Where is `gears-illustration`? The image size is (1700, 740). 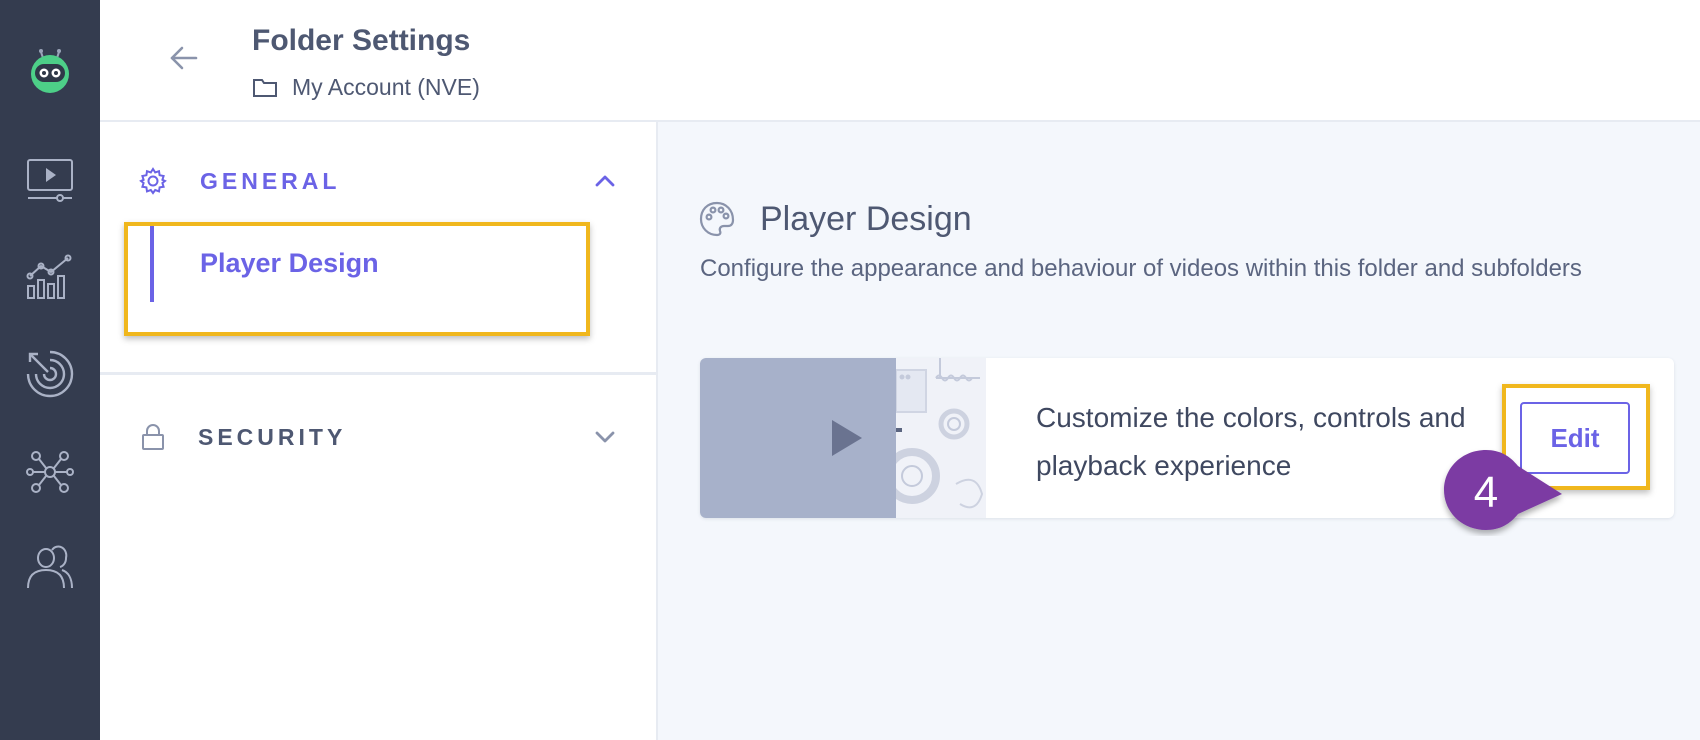
gears-illustration is located at coordinates (941, 438).